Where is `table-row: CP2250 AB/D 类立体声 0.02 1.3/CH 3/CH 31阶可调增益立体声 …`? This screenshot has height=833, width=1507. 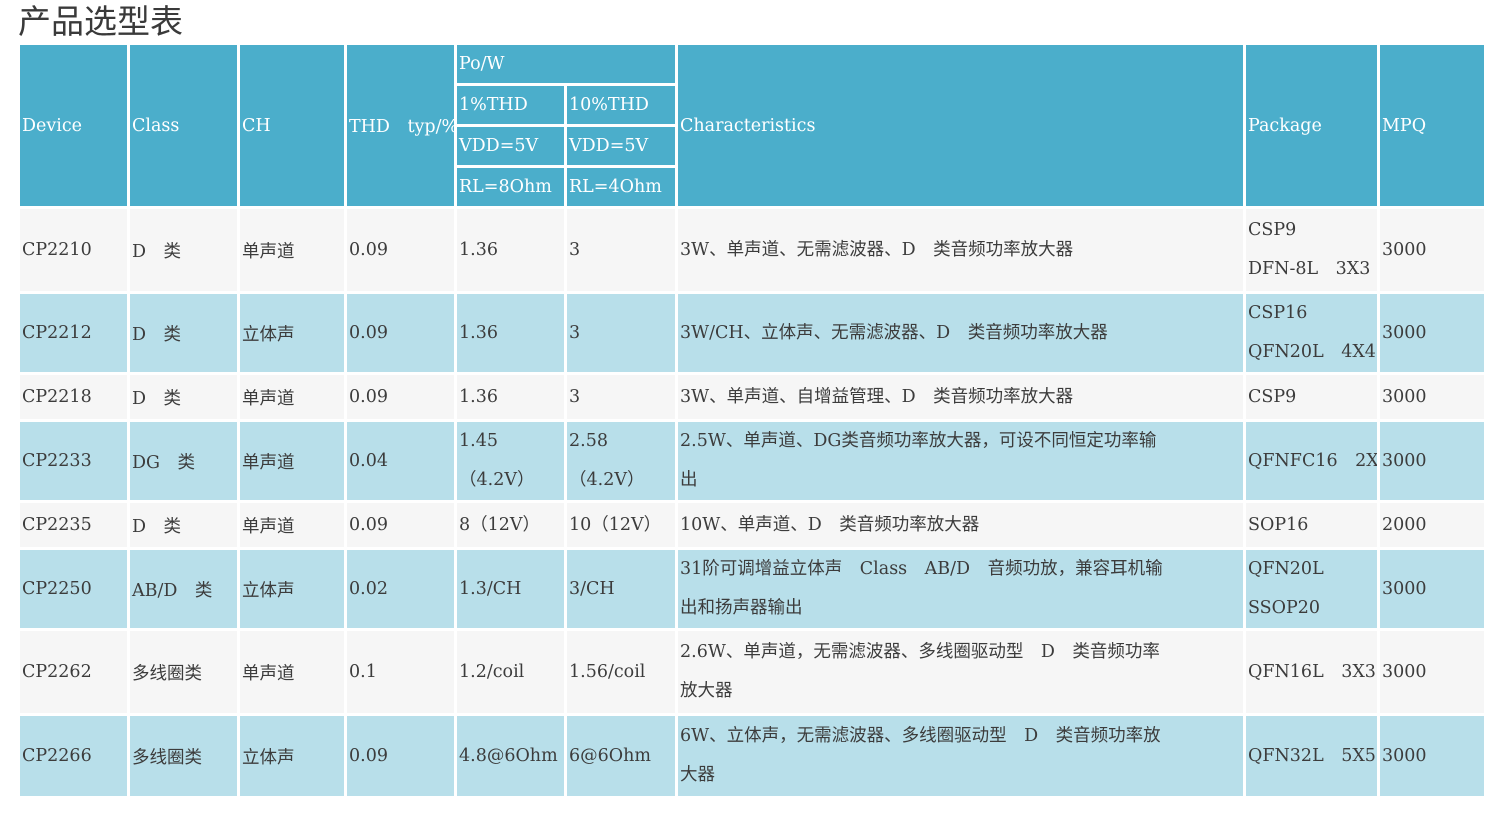
table-row: CP2250 AB/D 类立体声 0.02 1.3/CH 3/CH 31阶可调增益立体声 … is located at coordinates (752, 589).